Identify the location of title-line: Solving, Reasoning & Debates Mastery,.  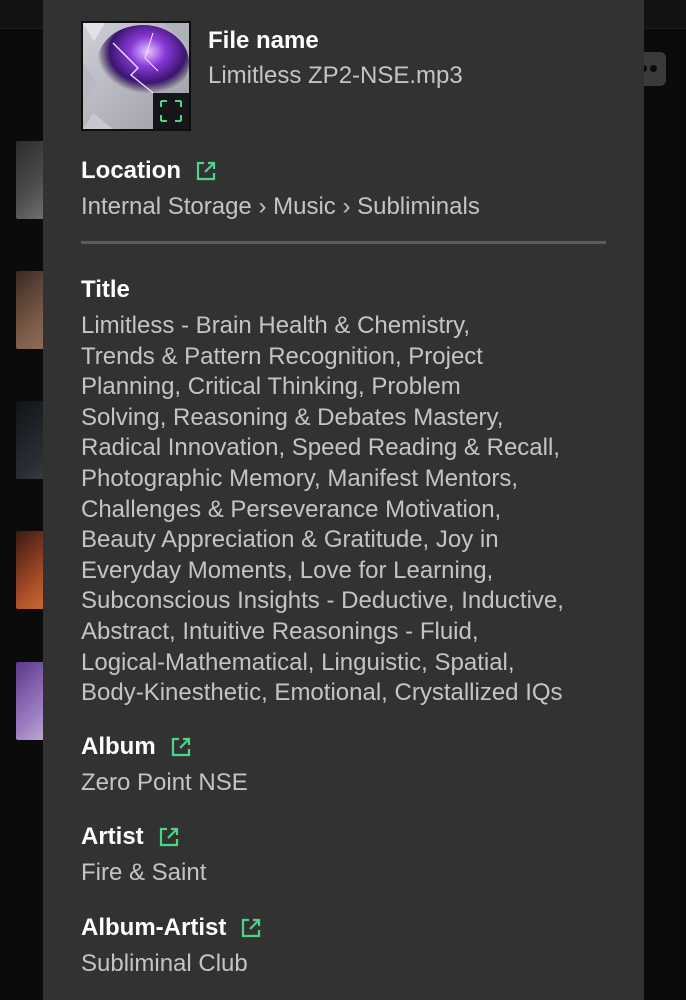
(292, 417).